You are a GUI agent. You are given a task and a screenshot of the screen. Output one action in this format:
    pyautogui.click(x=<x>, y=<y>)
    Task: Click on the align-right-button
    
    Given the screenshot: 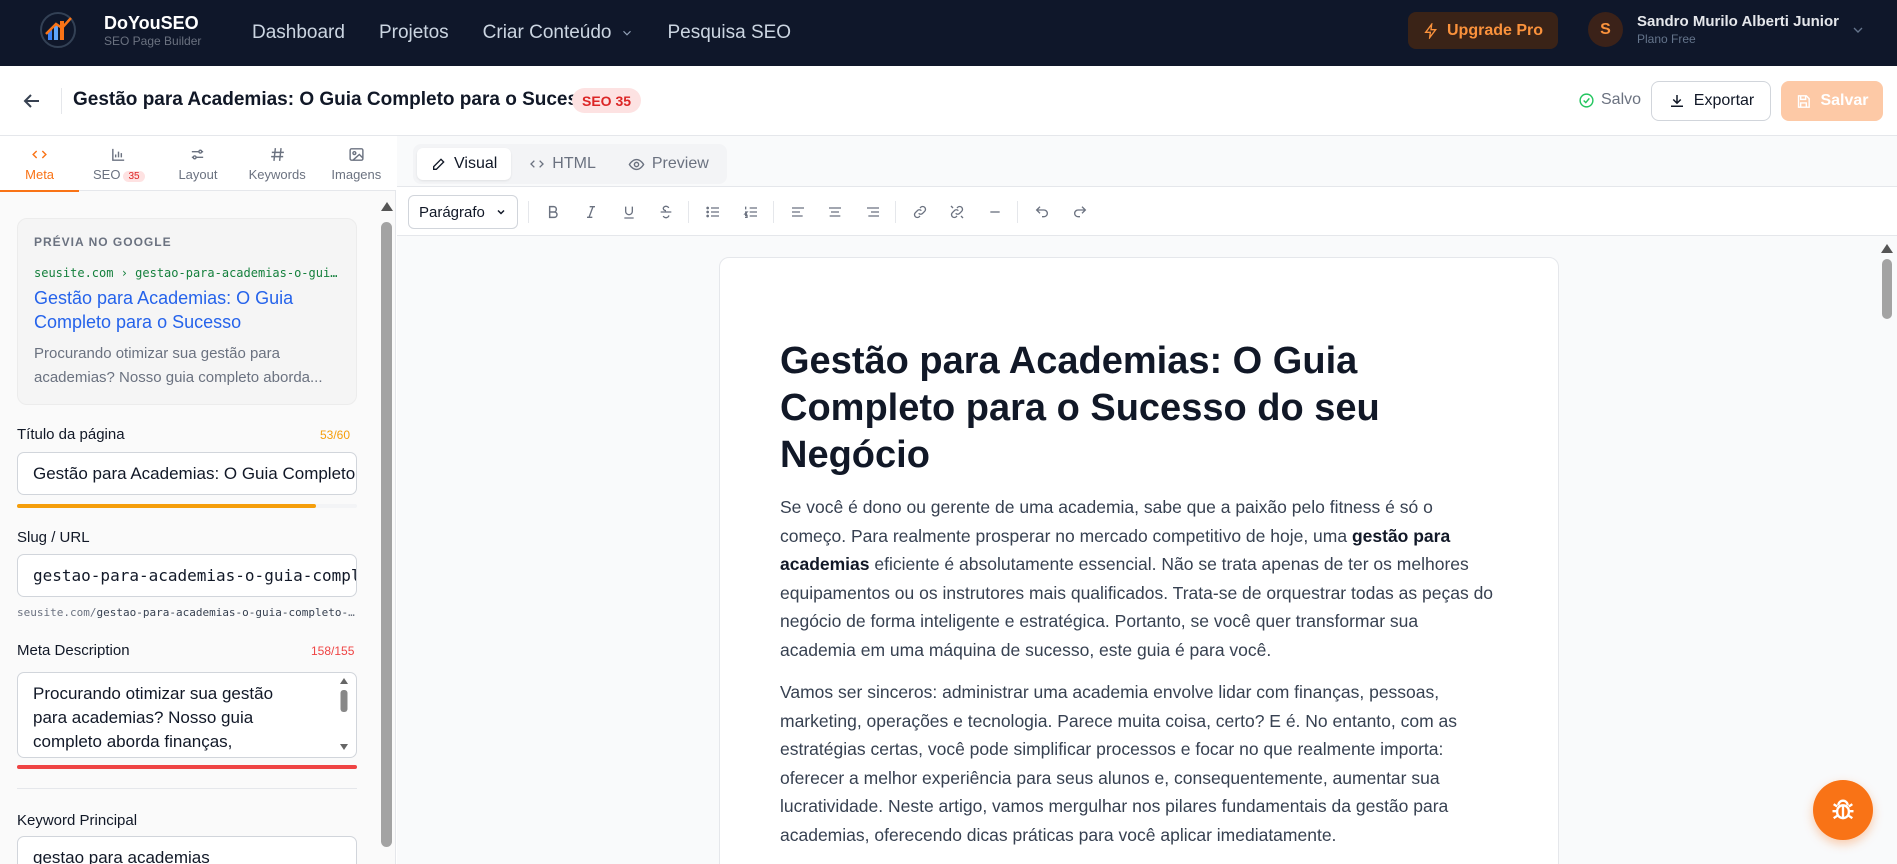 What is the action you would take?
    pyautogui.click(x=873, y=212)
    